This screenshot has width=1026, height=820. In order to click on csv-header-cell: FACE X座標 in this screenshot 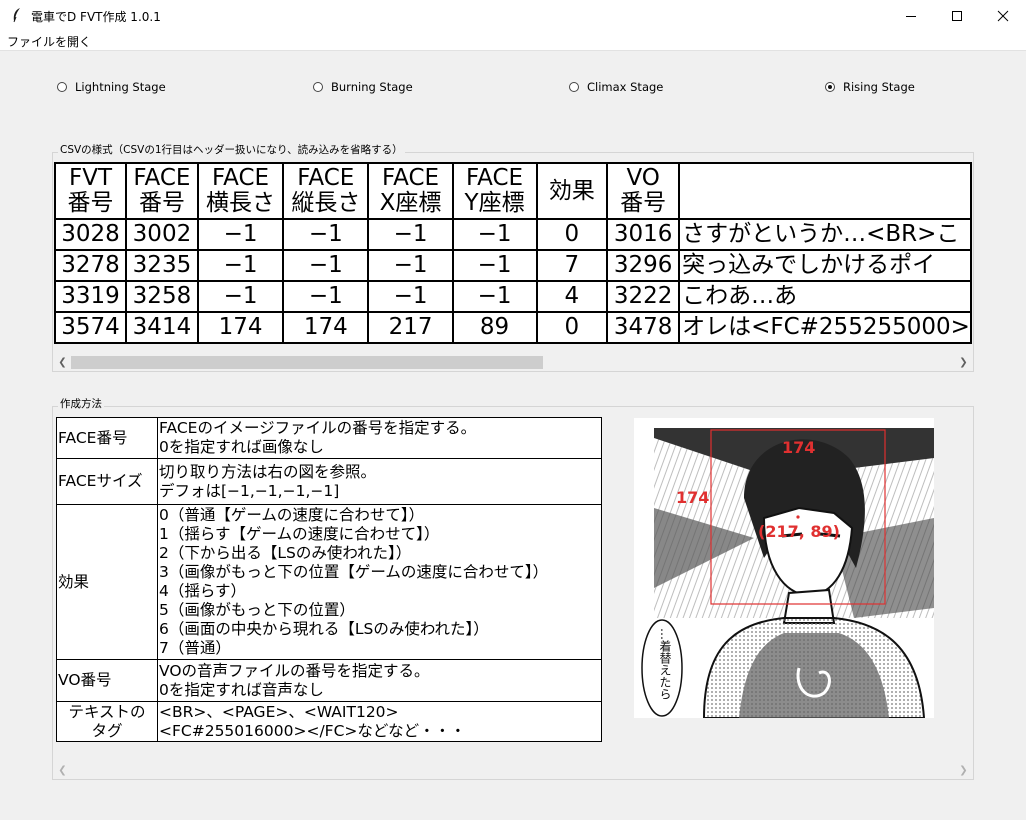, I will do `click(410, 191)`.